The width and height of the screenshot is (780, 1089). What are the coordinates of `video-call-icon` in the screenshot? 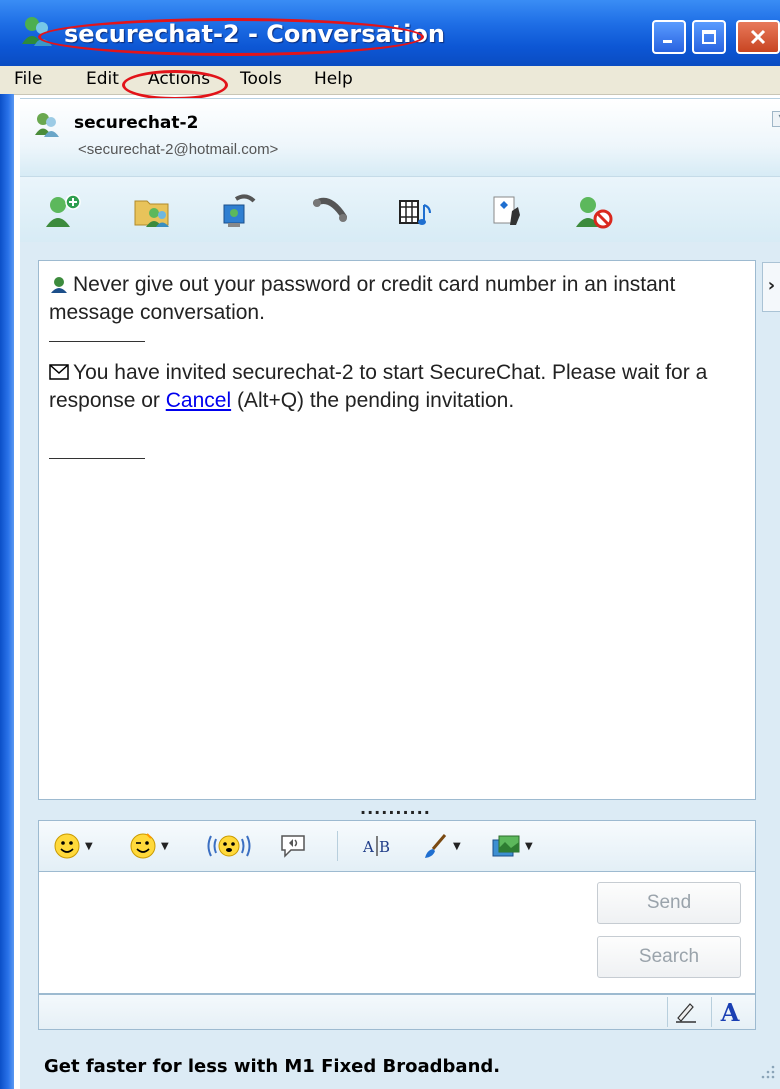 It's located at (239, 210).